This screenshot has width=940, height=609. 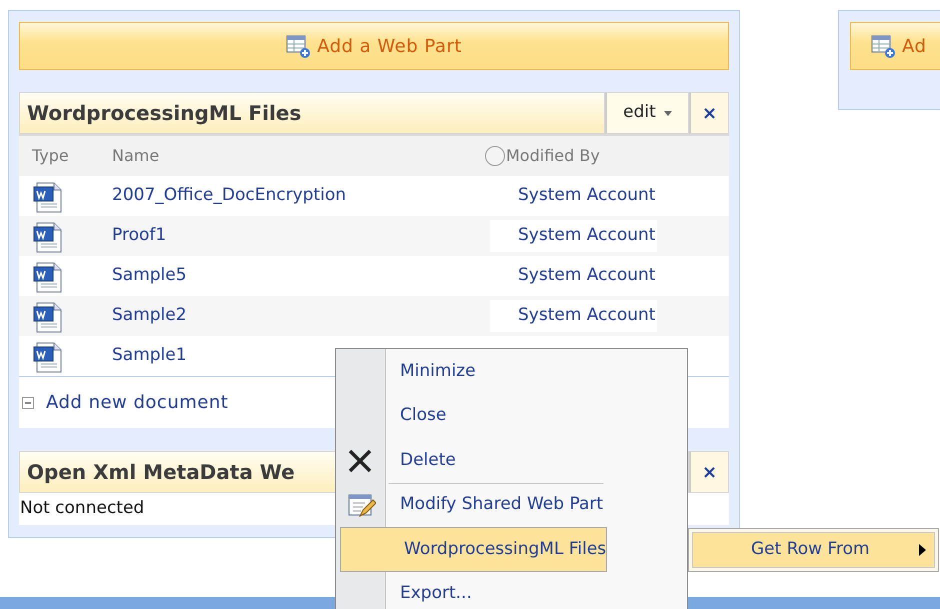 I want to click on add-new-document-link: Add new document, so click(x=137, y=402).